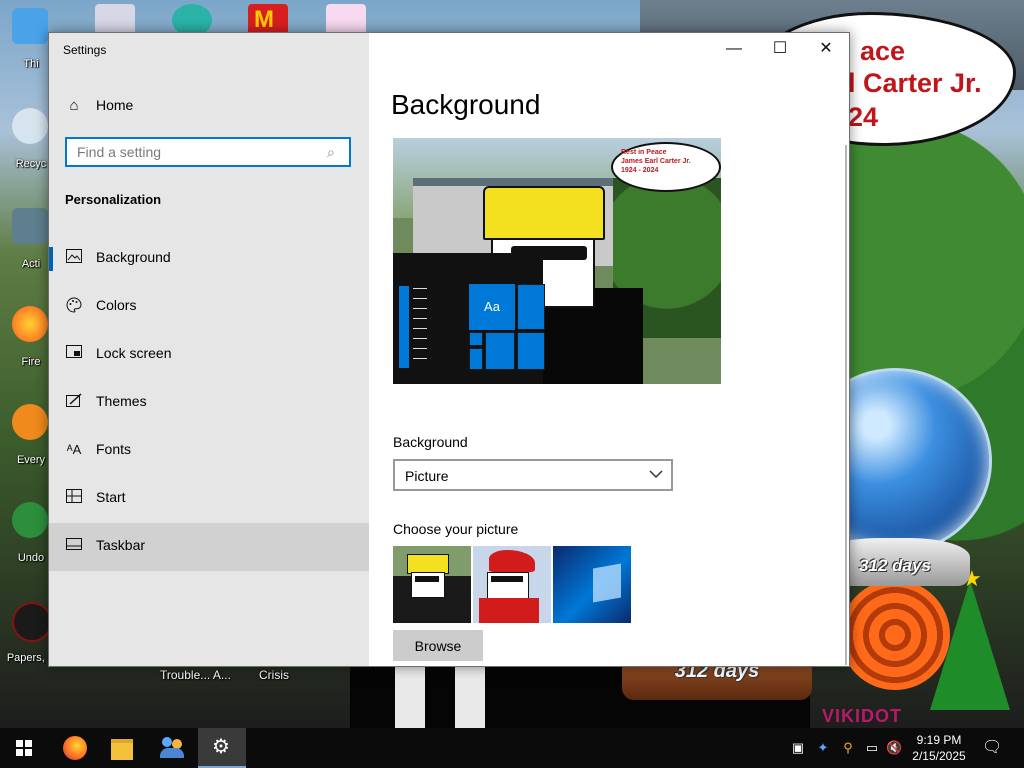 This screenshot has height=768, width=1024. I want to click on recycle-bin-icon, so click(30, 126).